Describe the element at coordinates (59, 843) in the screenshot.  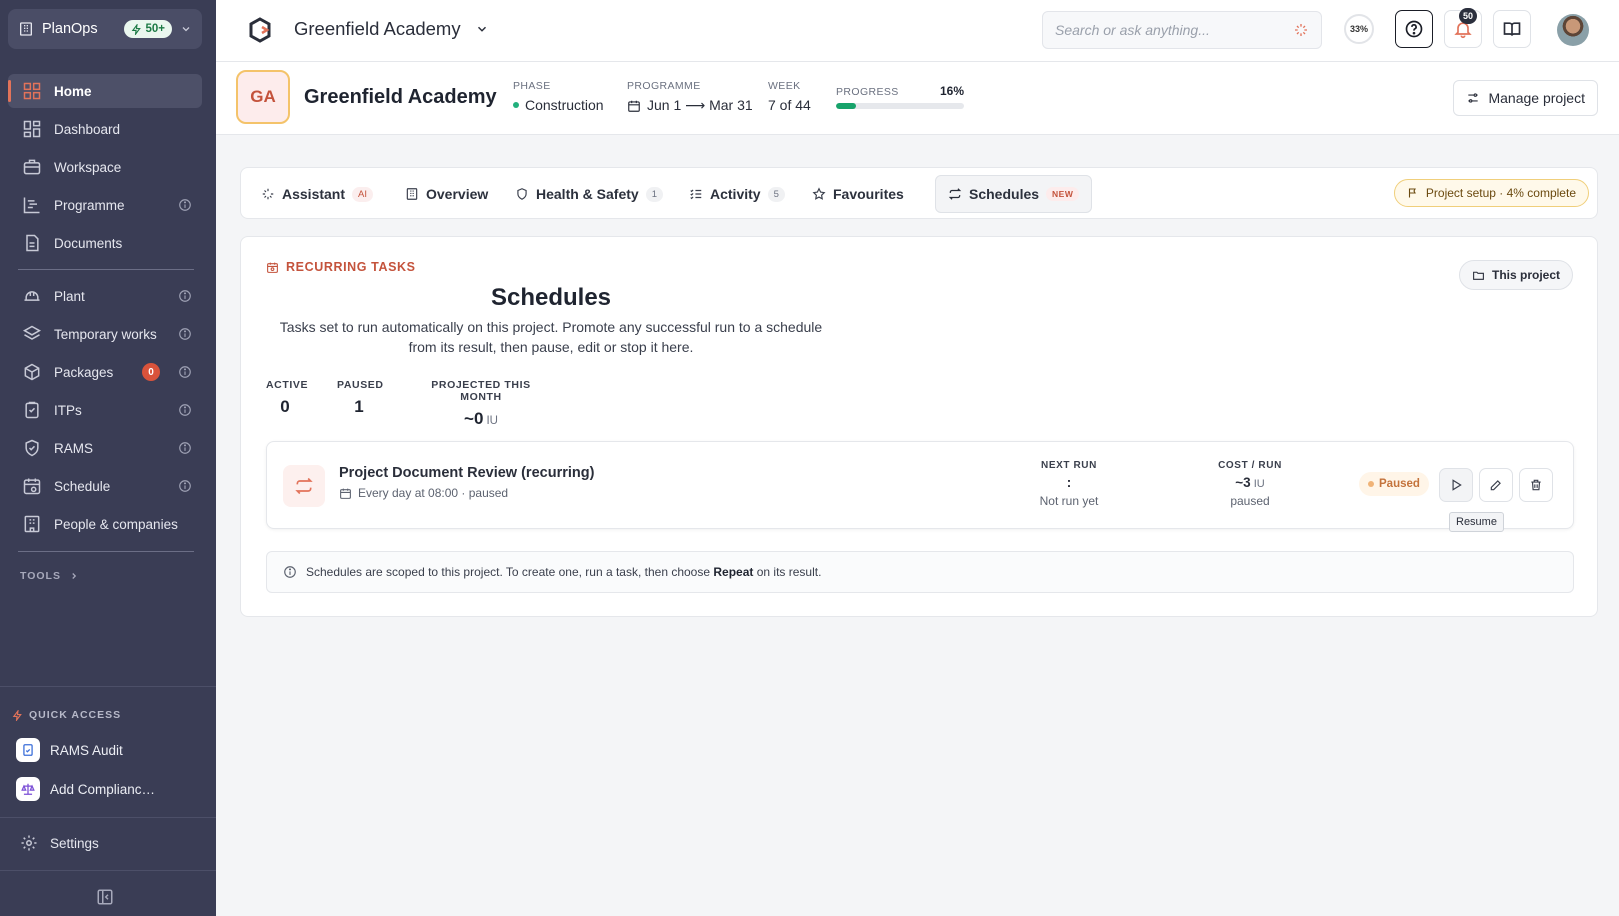
I see `settings-link: Settings` at that location.